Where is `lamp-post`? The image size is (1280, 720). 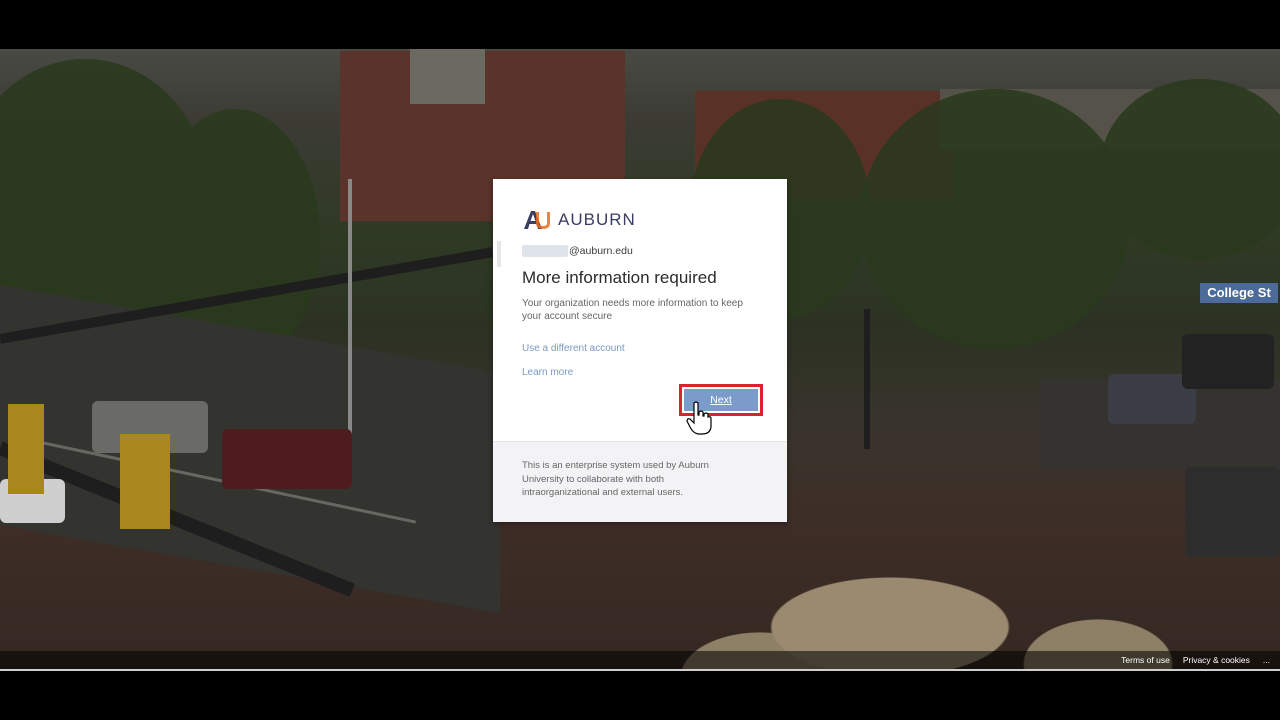 lamp-post is located at coordinates (350, 319).